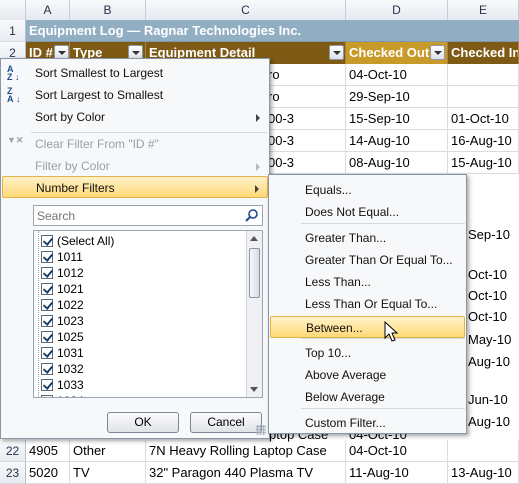 The width and height of the screenshot is (519, 484). I want to click on cell-checked-in-partial: Jun-10, so click(493, 400).